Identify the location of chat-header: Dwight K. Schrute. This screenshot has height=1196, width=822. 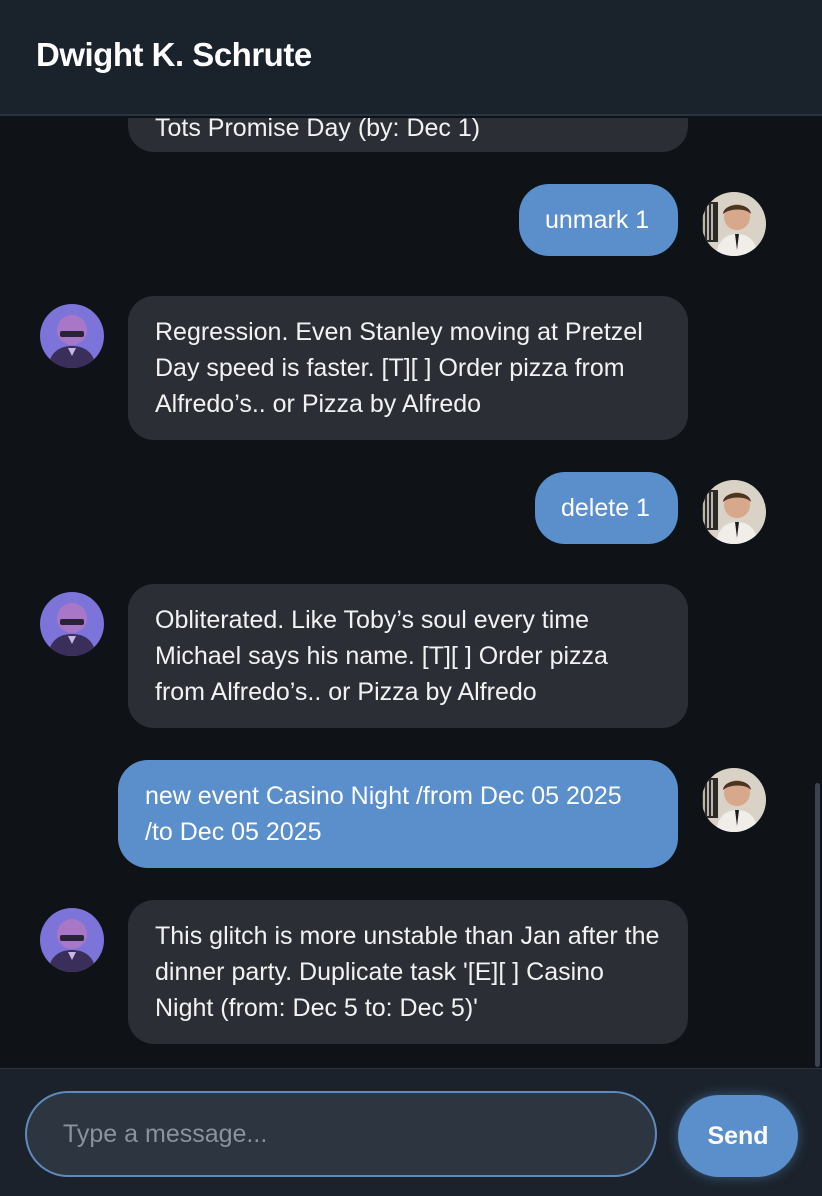
(411, 58).